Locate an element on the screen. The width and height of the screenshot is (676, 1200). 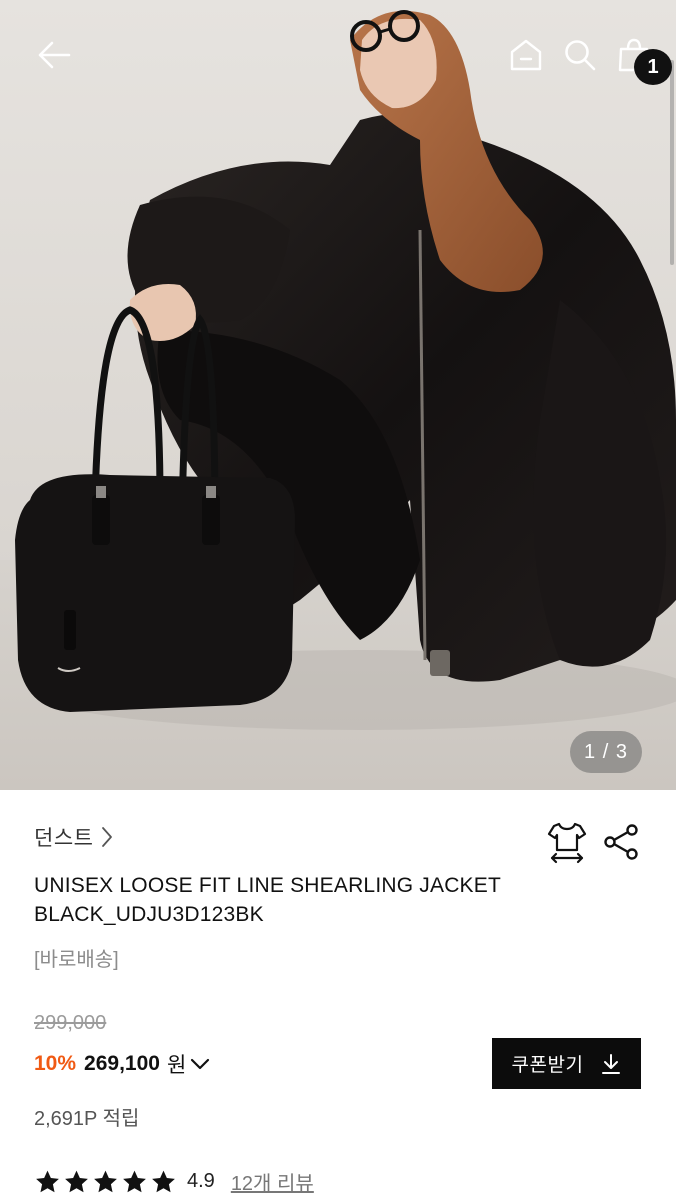
search-icon is located at coordinates (580, 55).